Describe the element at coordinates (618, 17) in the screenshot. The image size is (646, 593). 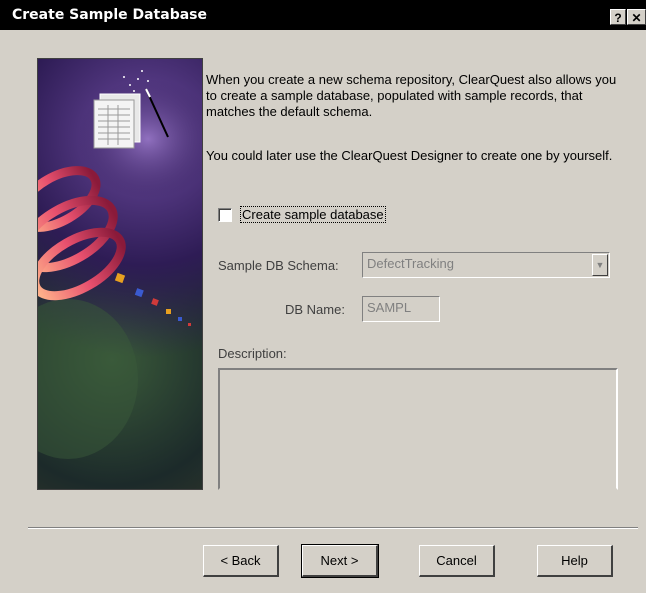
I see `help-title-button: ?` at that location.